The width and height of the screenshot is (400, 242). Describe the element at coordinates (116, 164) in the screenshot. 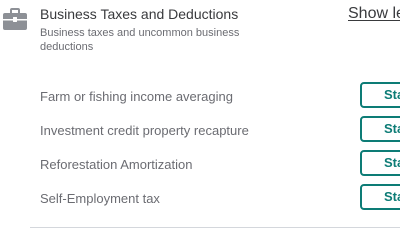

I see `row-label: Reforestation Amortization` at that location.